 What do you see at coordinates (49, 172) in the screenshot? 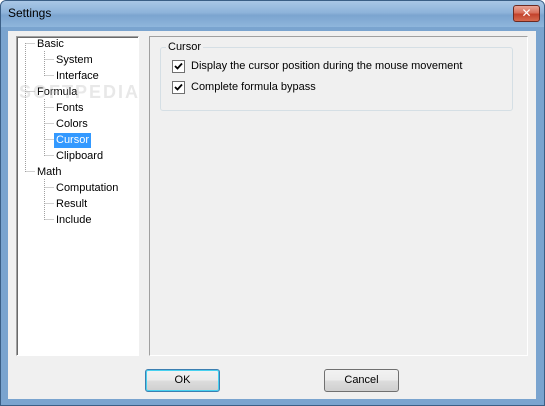
I see `tree-item-math: Math` at bounding box center [49, 172].